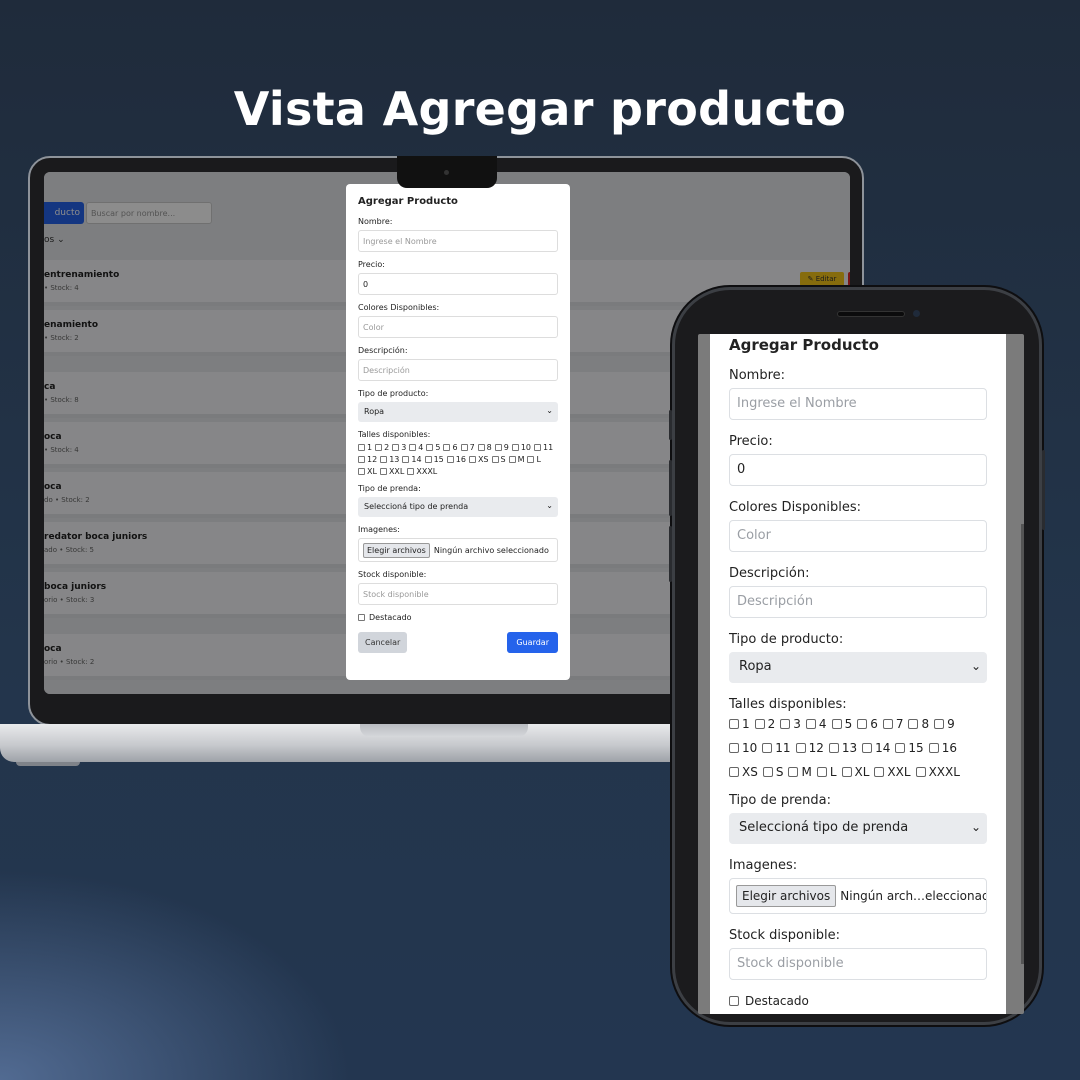 The height and width of the screenshot is (1080, 1080). What do you see at coordinates (458, 284) in the screenshot?
I see `price-input: 0` at bounding box center [458, 284].